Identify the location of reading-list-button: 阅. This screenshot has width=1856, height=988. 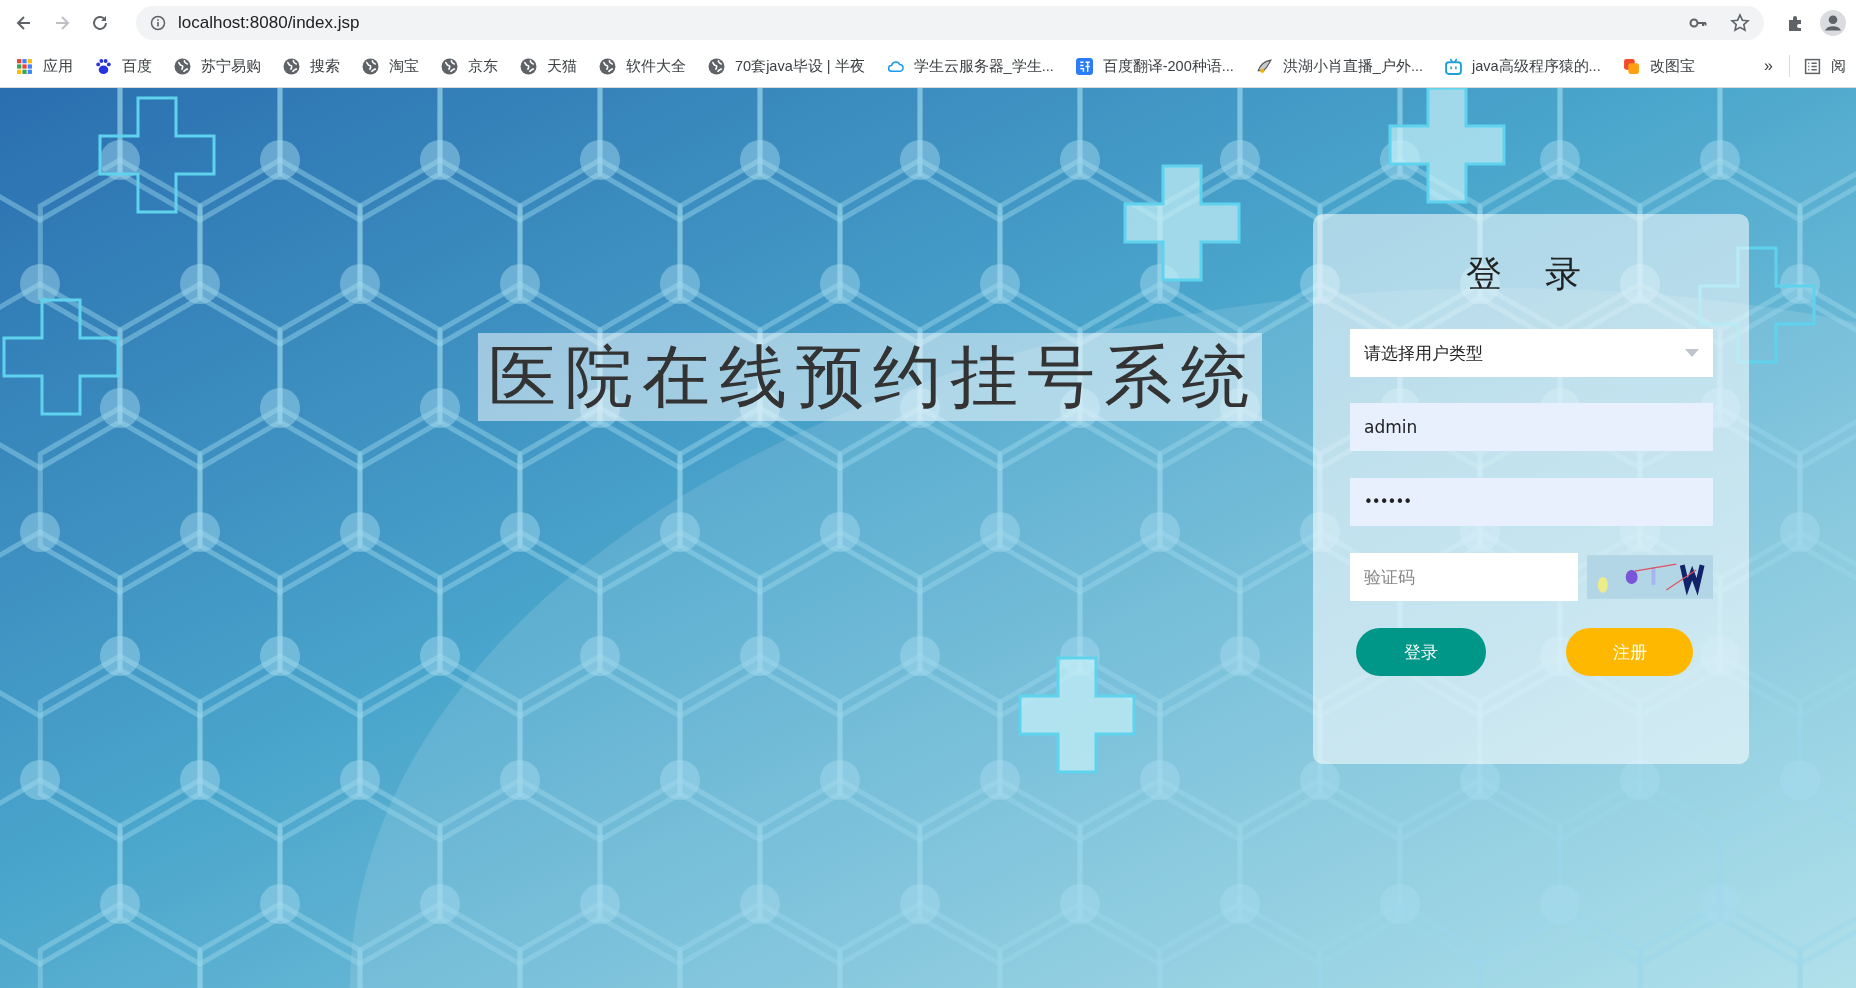
(1825, 66).